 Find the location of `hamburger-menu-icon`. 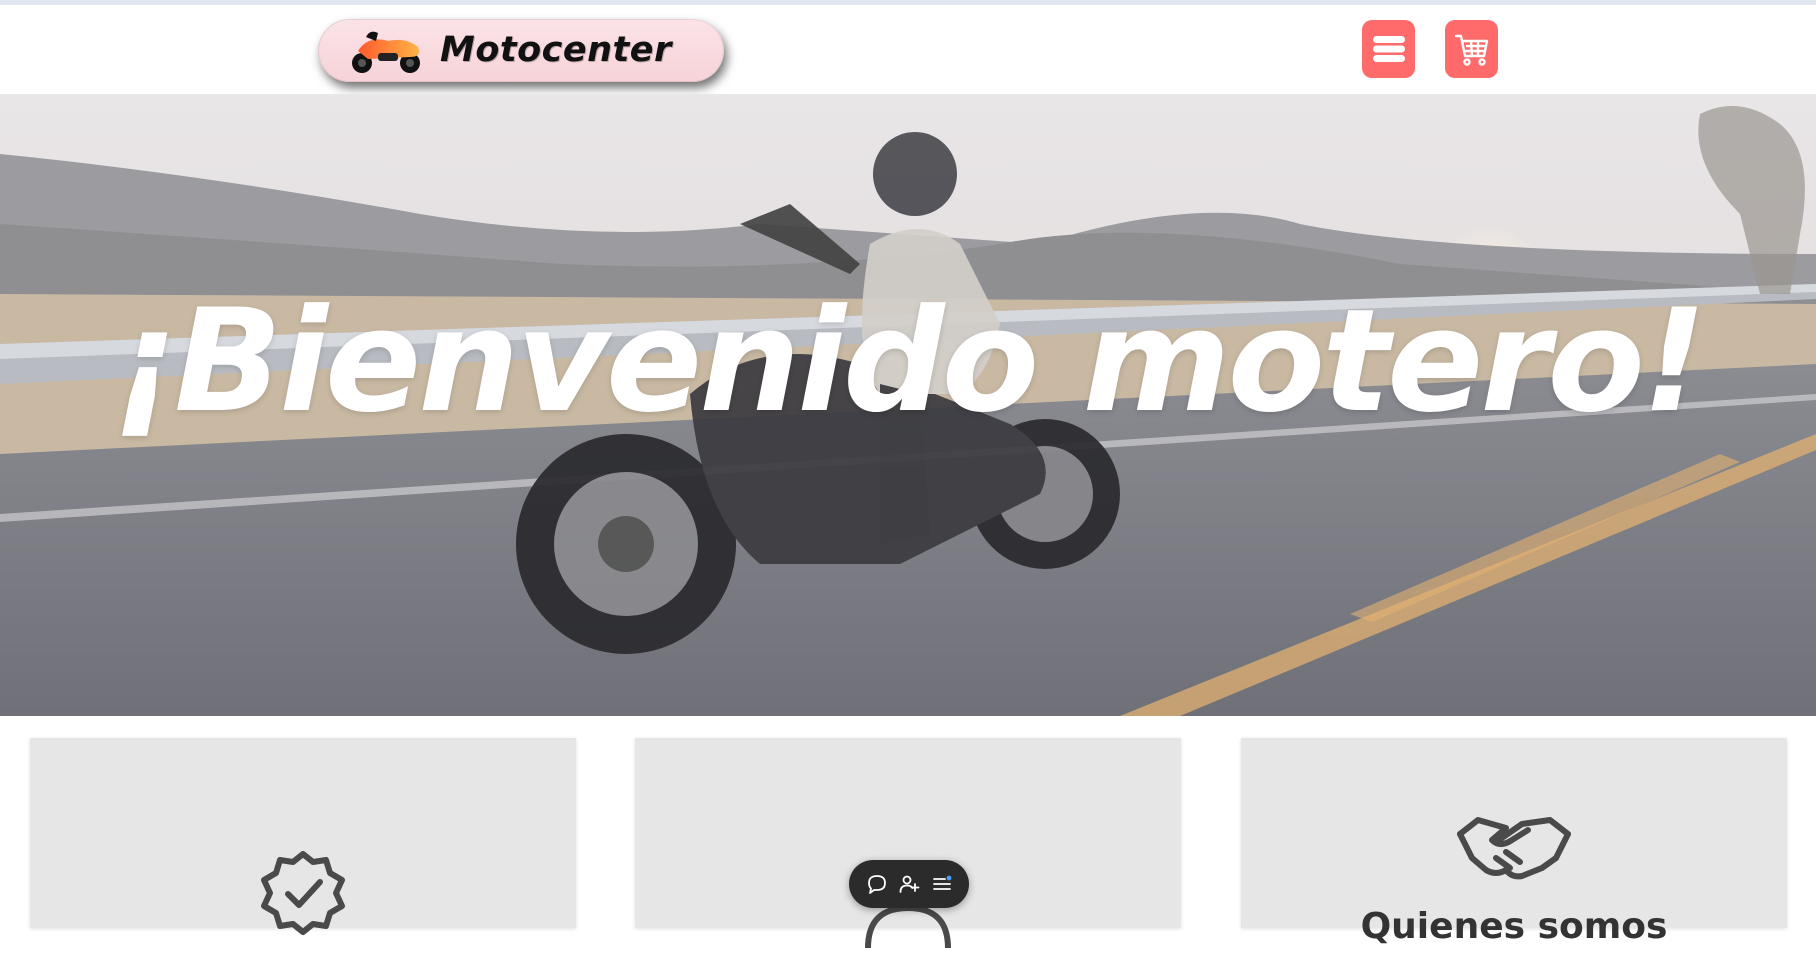

hamburger-menu-icon is located at coordinates (1388, 49).